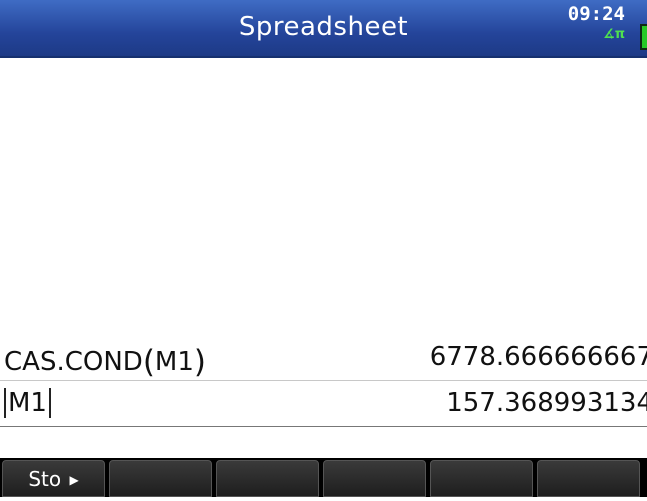  I want to click on close-paren: ), so click(200, 362).